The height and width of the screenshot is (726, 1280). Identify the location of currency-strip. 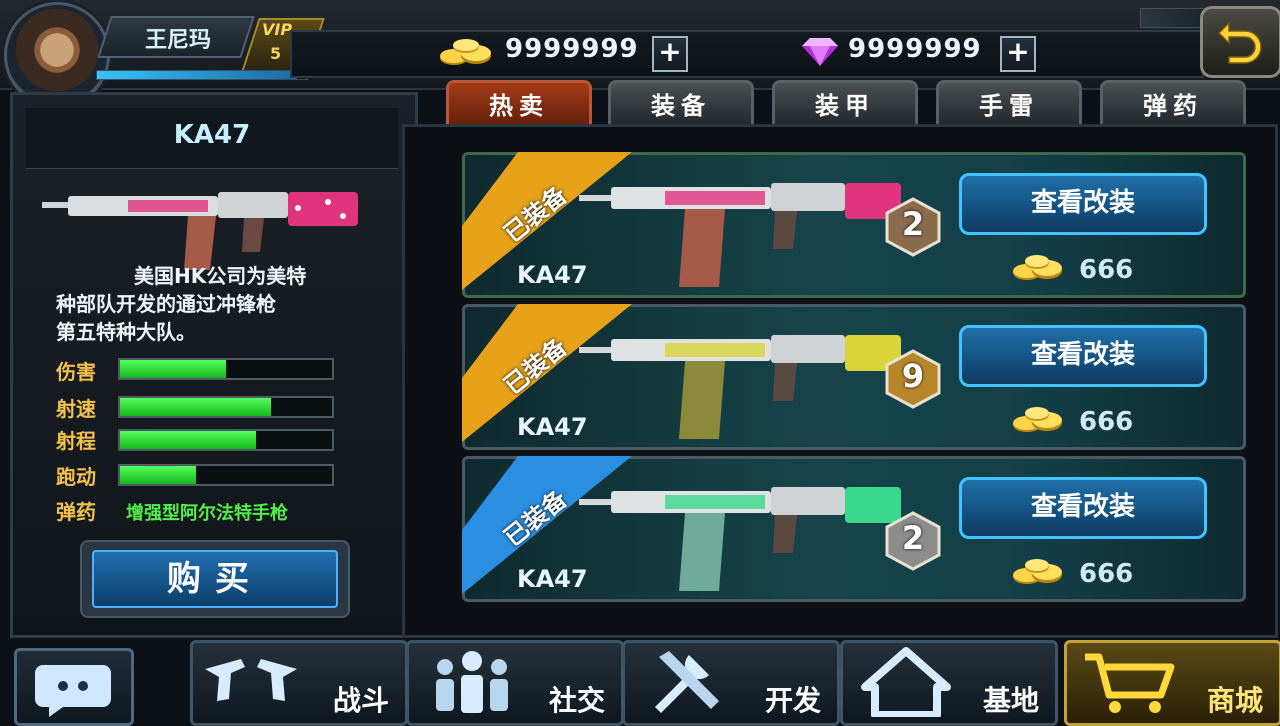
(747, 54).